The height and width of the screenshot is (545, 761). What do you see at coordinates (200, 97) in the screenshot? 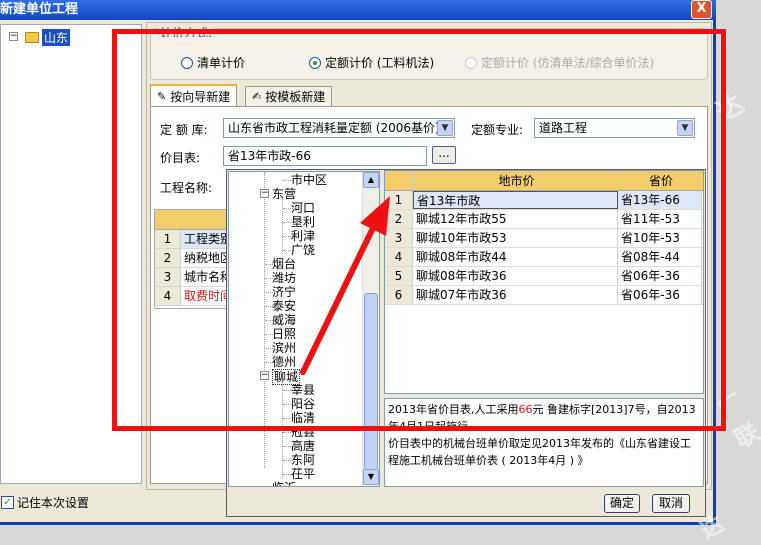
I see `tab-label: 按向导新建` at bounding box center [200, 97].